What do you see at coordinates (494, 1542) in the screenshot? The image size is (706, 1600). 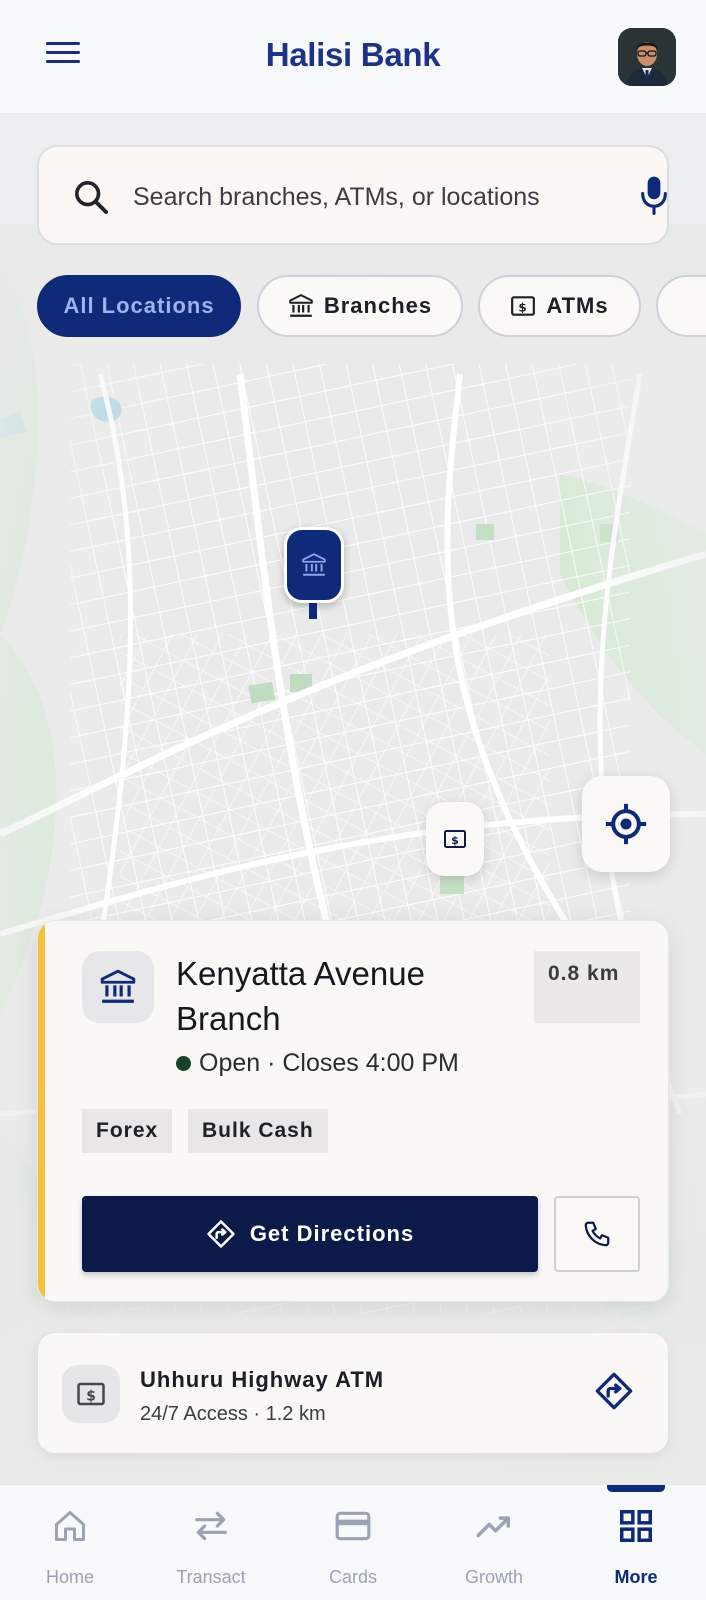 I see `nav-tab-growth: Growth` at bounding box center [494, 1542].